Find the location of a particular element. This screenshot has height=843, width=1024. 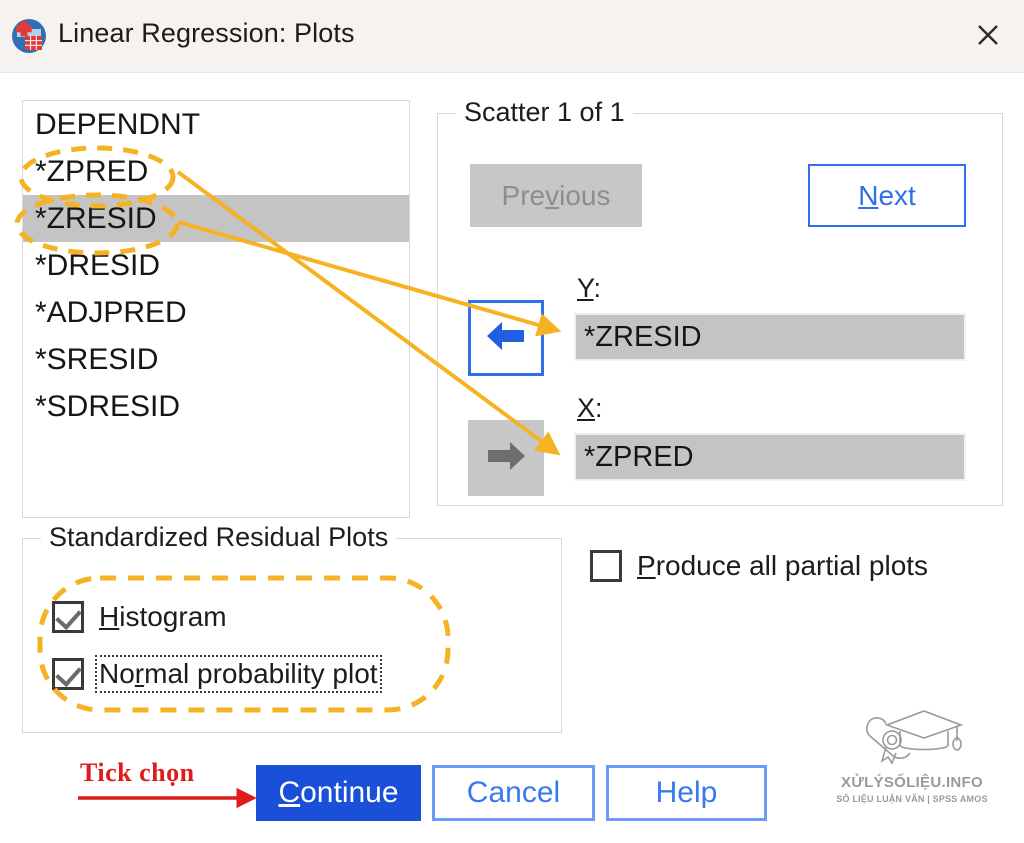

cancel-button: Cancel is located at coordinates (513, 793).